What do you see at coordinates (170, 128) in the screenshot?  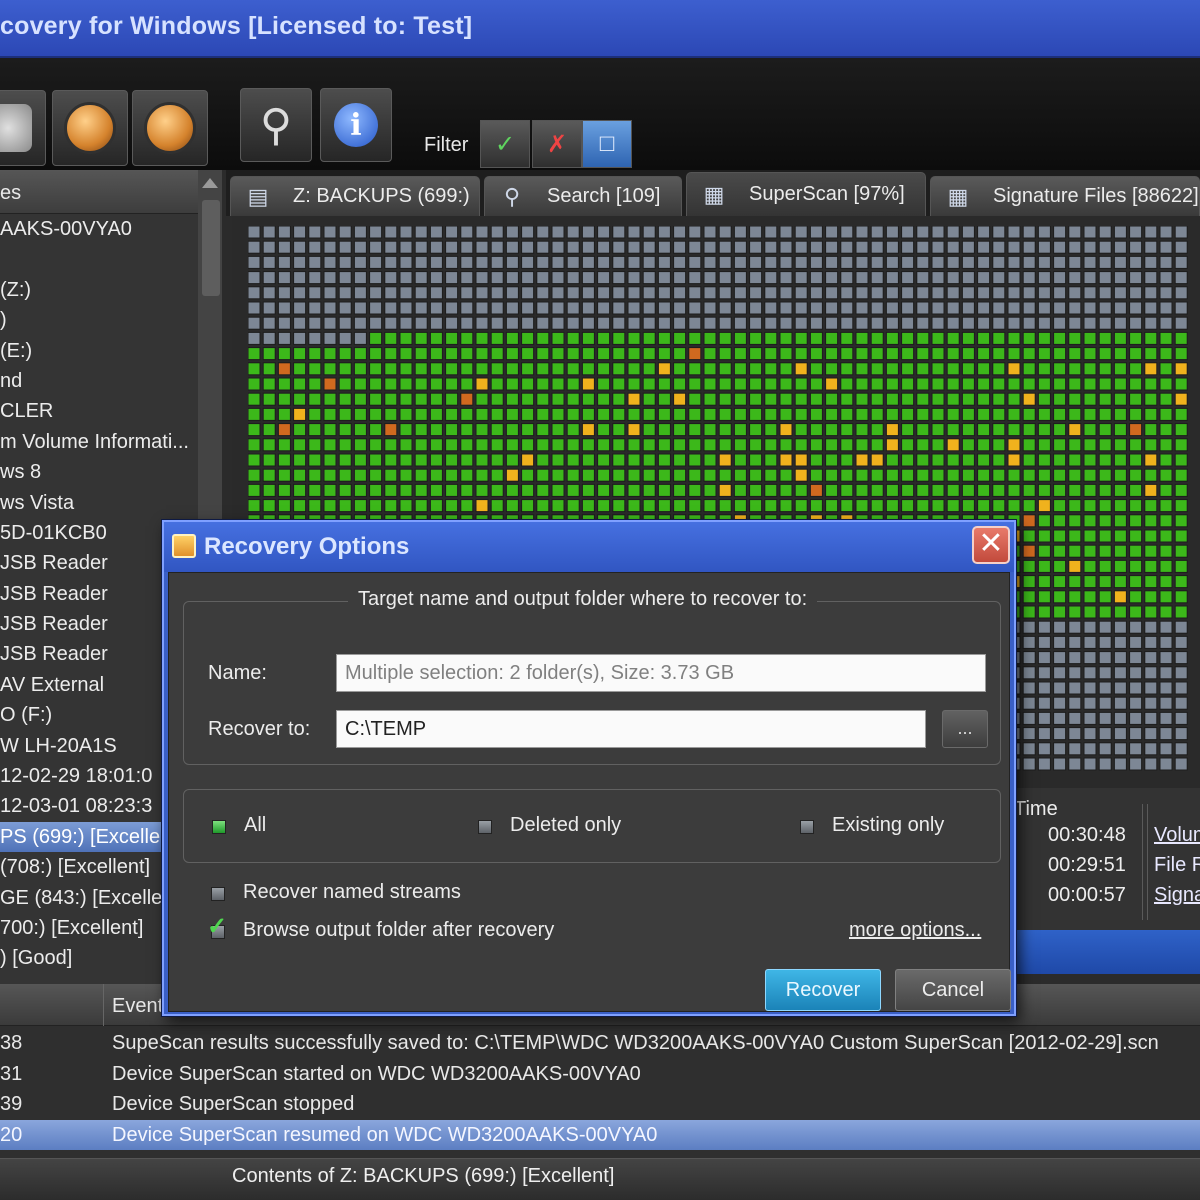 I see `disks-button` at bounding box center [170, 128].